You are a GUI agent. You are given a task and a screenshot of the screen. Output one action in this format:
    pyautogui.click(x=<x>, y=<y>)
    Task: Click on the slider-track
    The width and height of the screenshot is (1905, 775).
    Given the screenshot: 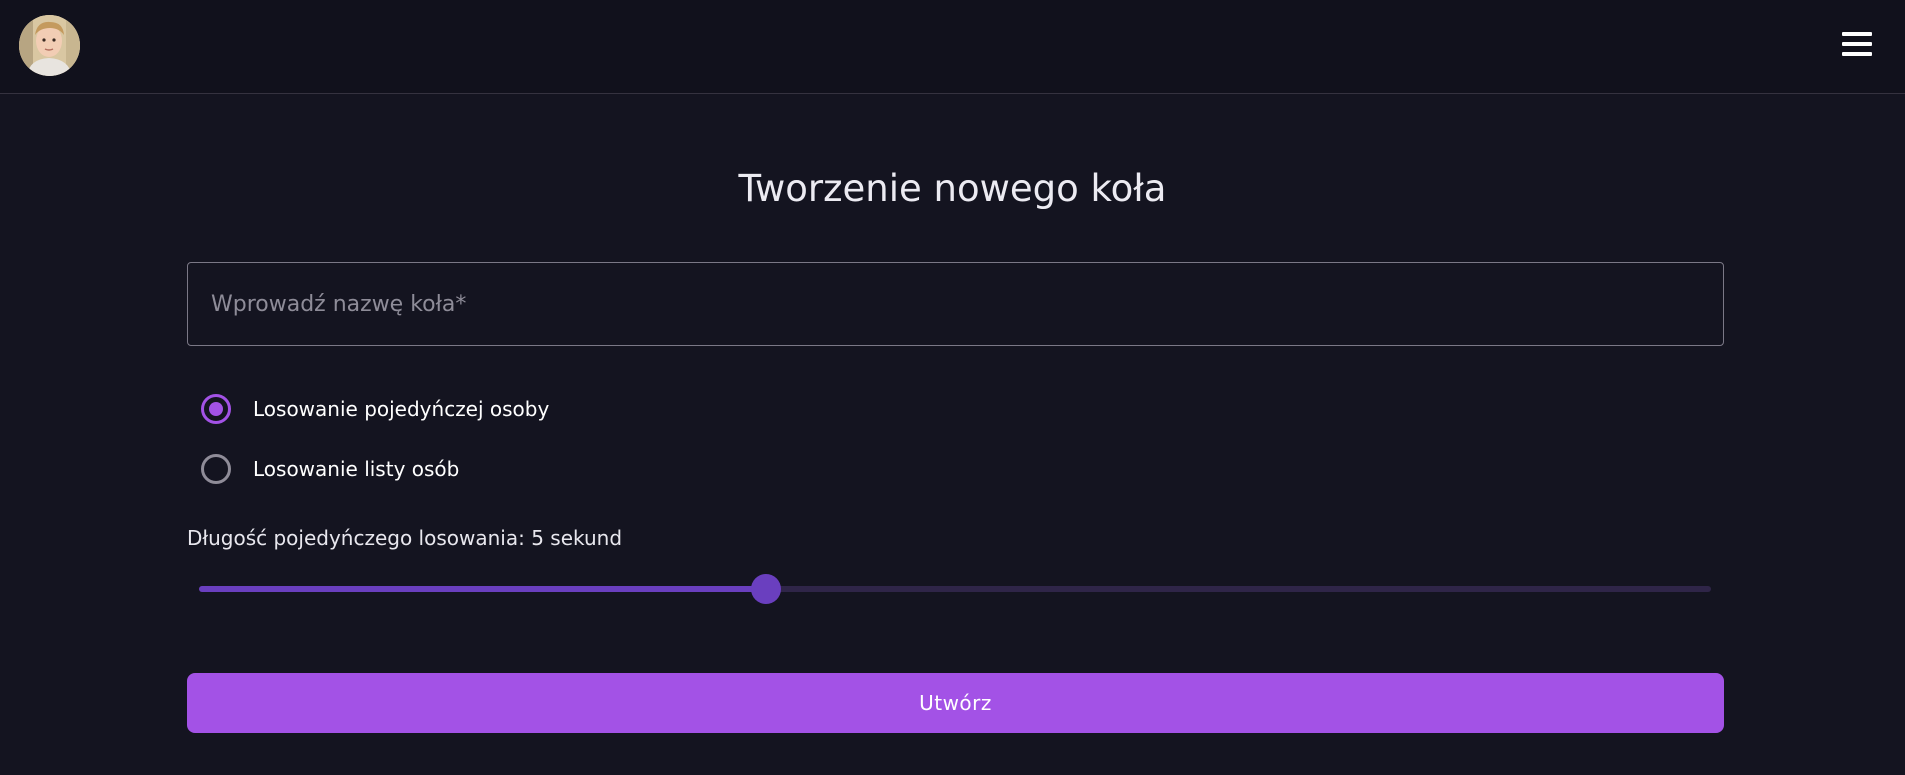 What is the action you would take?
    pyautogui.click(x=482, y=589)
    